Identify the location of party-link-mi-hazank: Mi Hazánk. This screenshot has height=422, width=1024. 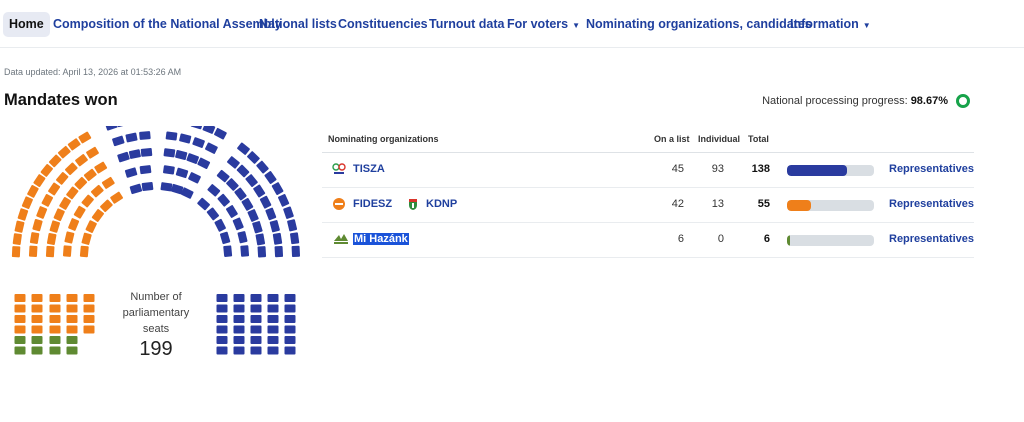
(381, 239).